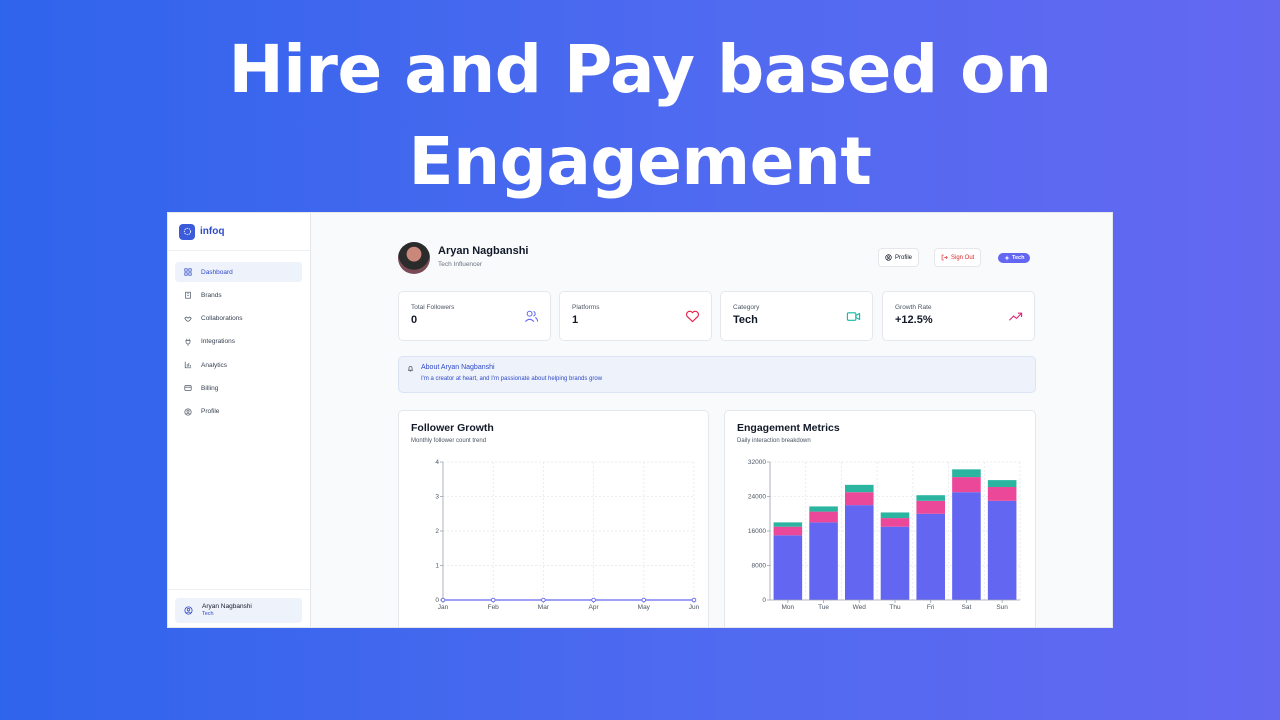 The image size is (1280, 720). Describe the element at coordinates (594, 607) in the screenshot. I see `x-tick-label: Apr` at that location.